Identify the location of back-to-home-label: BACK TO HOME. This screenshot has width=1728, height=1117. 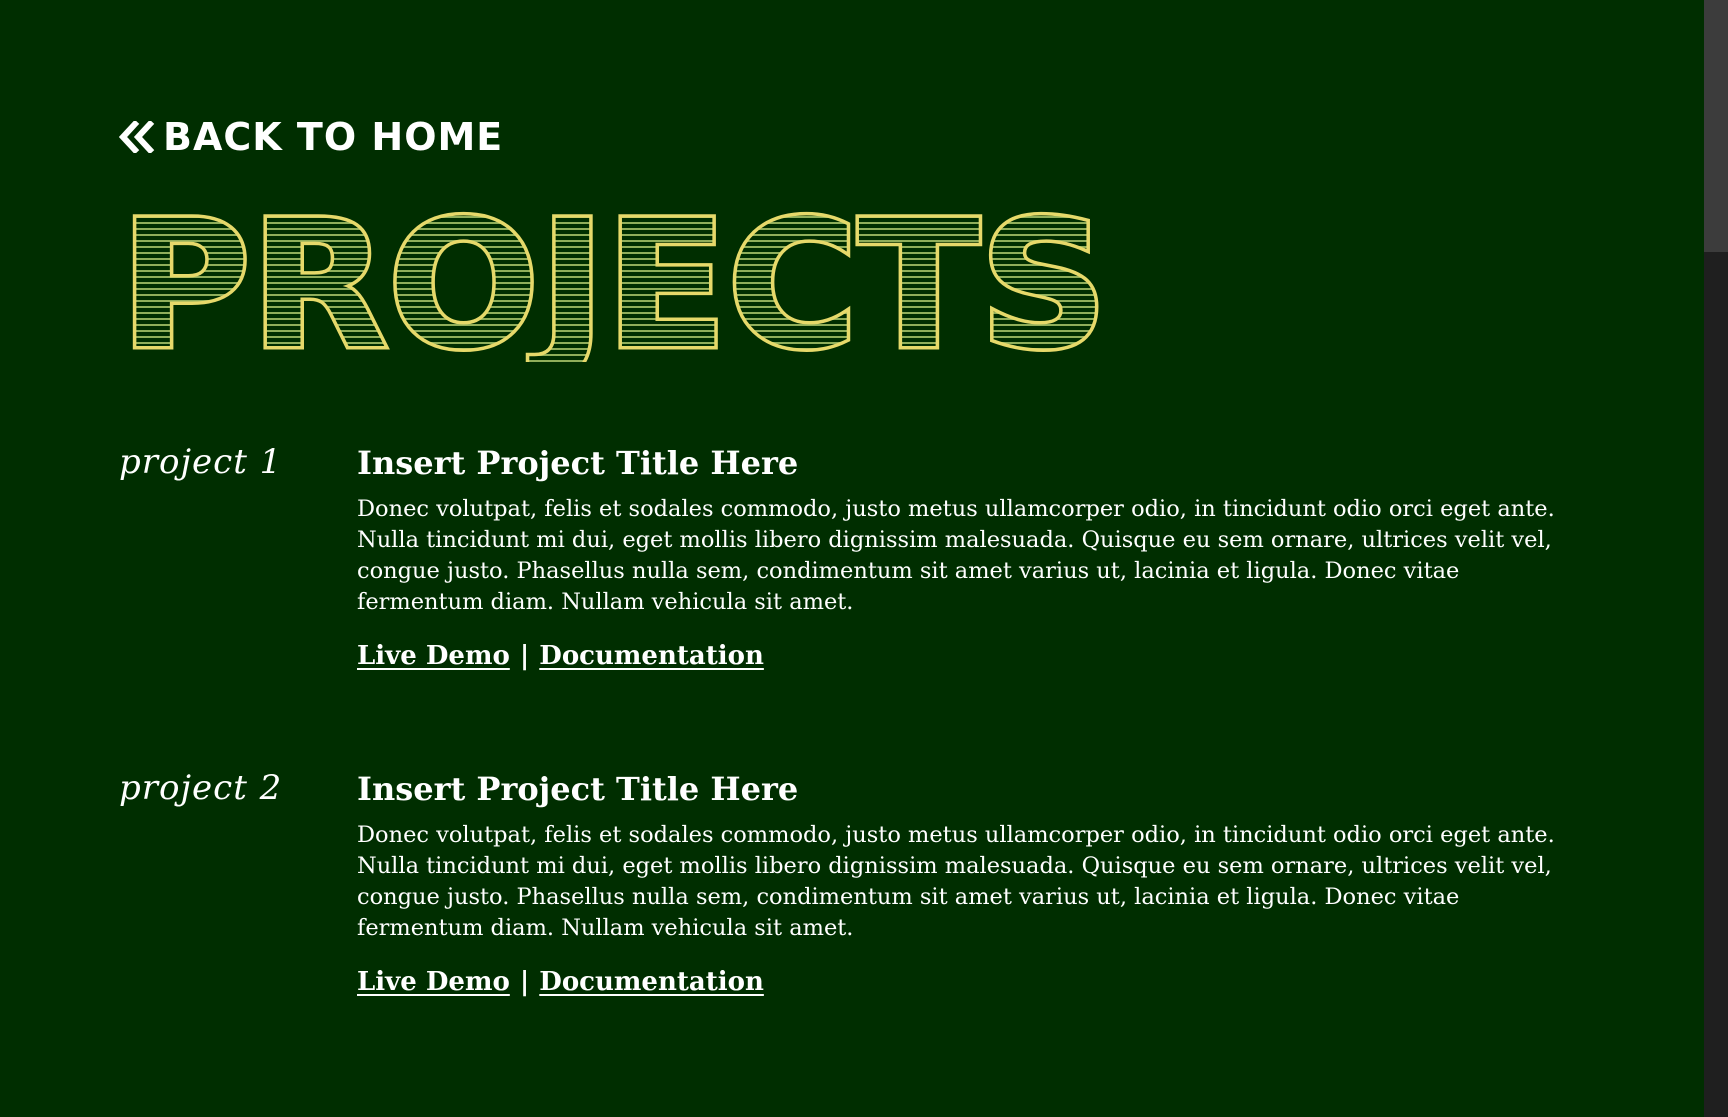
(333, 137).